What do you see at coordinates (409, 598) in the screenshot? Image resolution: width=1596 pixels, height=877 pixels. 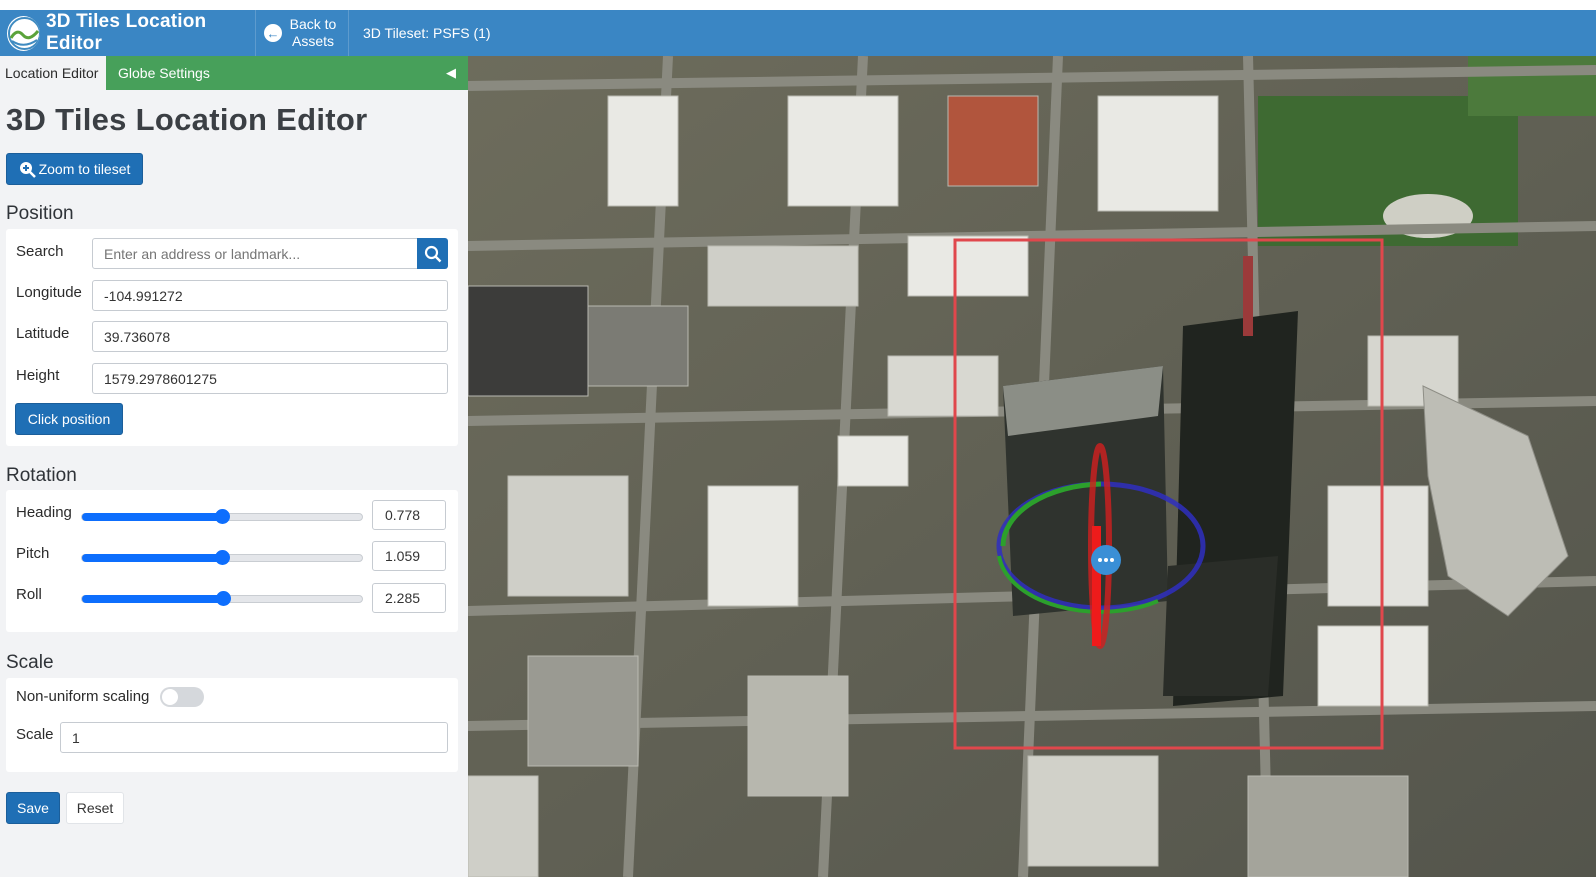 I see `roll-value-input: 2.285` at bounding box center [409, 598].